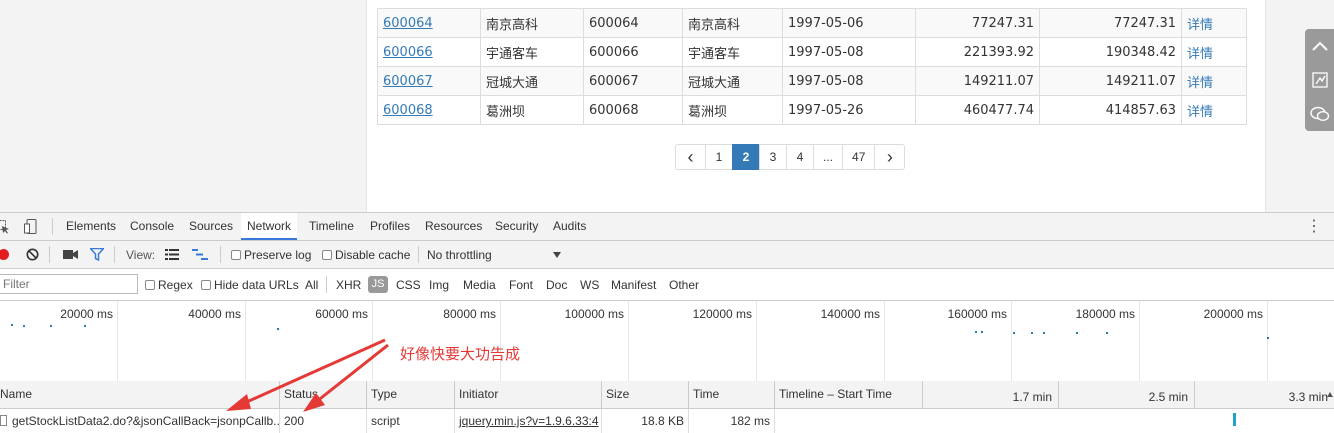 The width and height of the screenshot is (1334, 433). Describe the element at coordinates (91, 226) in the screenshot. I see `tab-elements: Elements` at that location.